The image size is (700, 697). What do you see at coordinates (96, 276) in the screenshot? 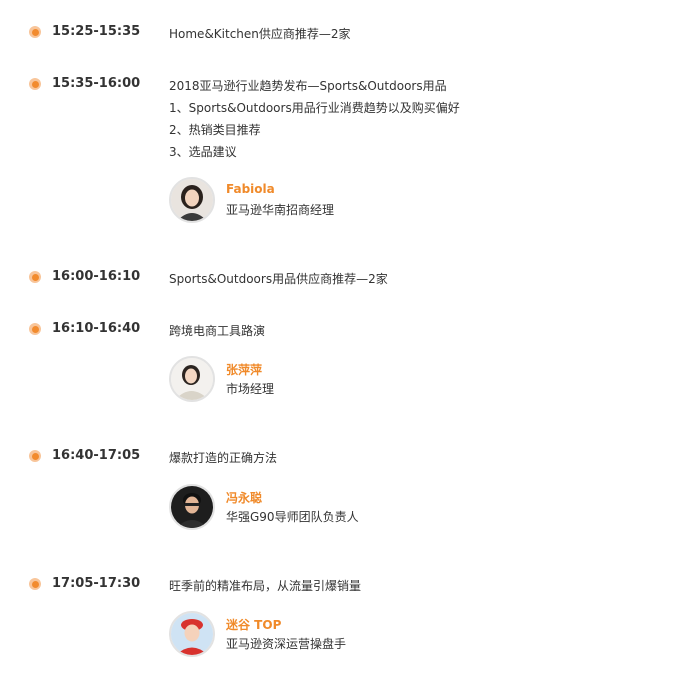
I see `session-time: 16:00-16:10` at bounding box center [96, 276].